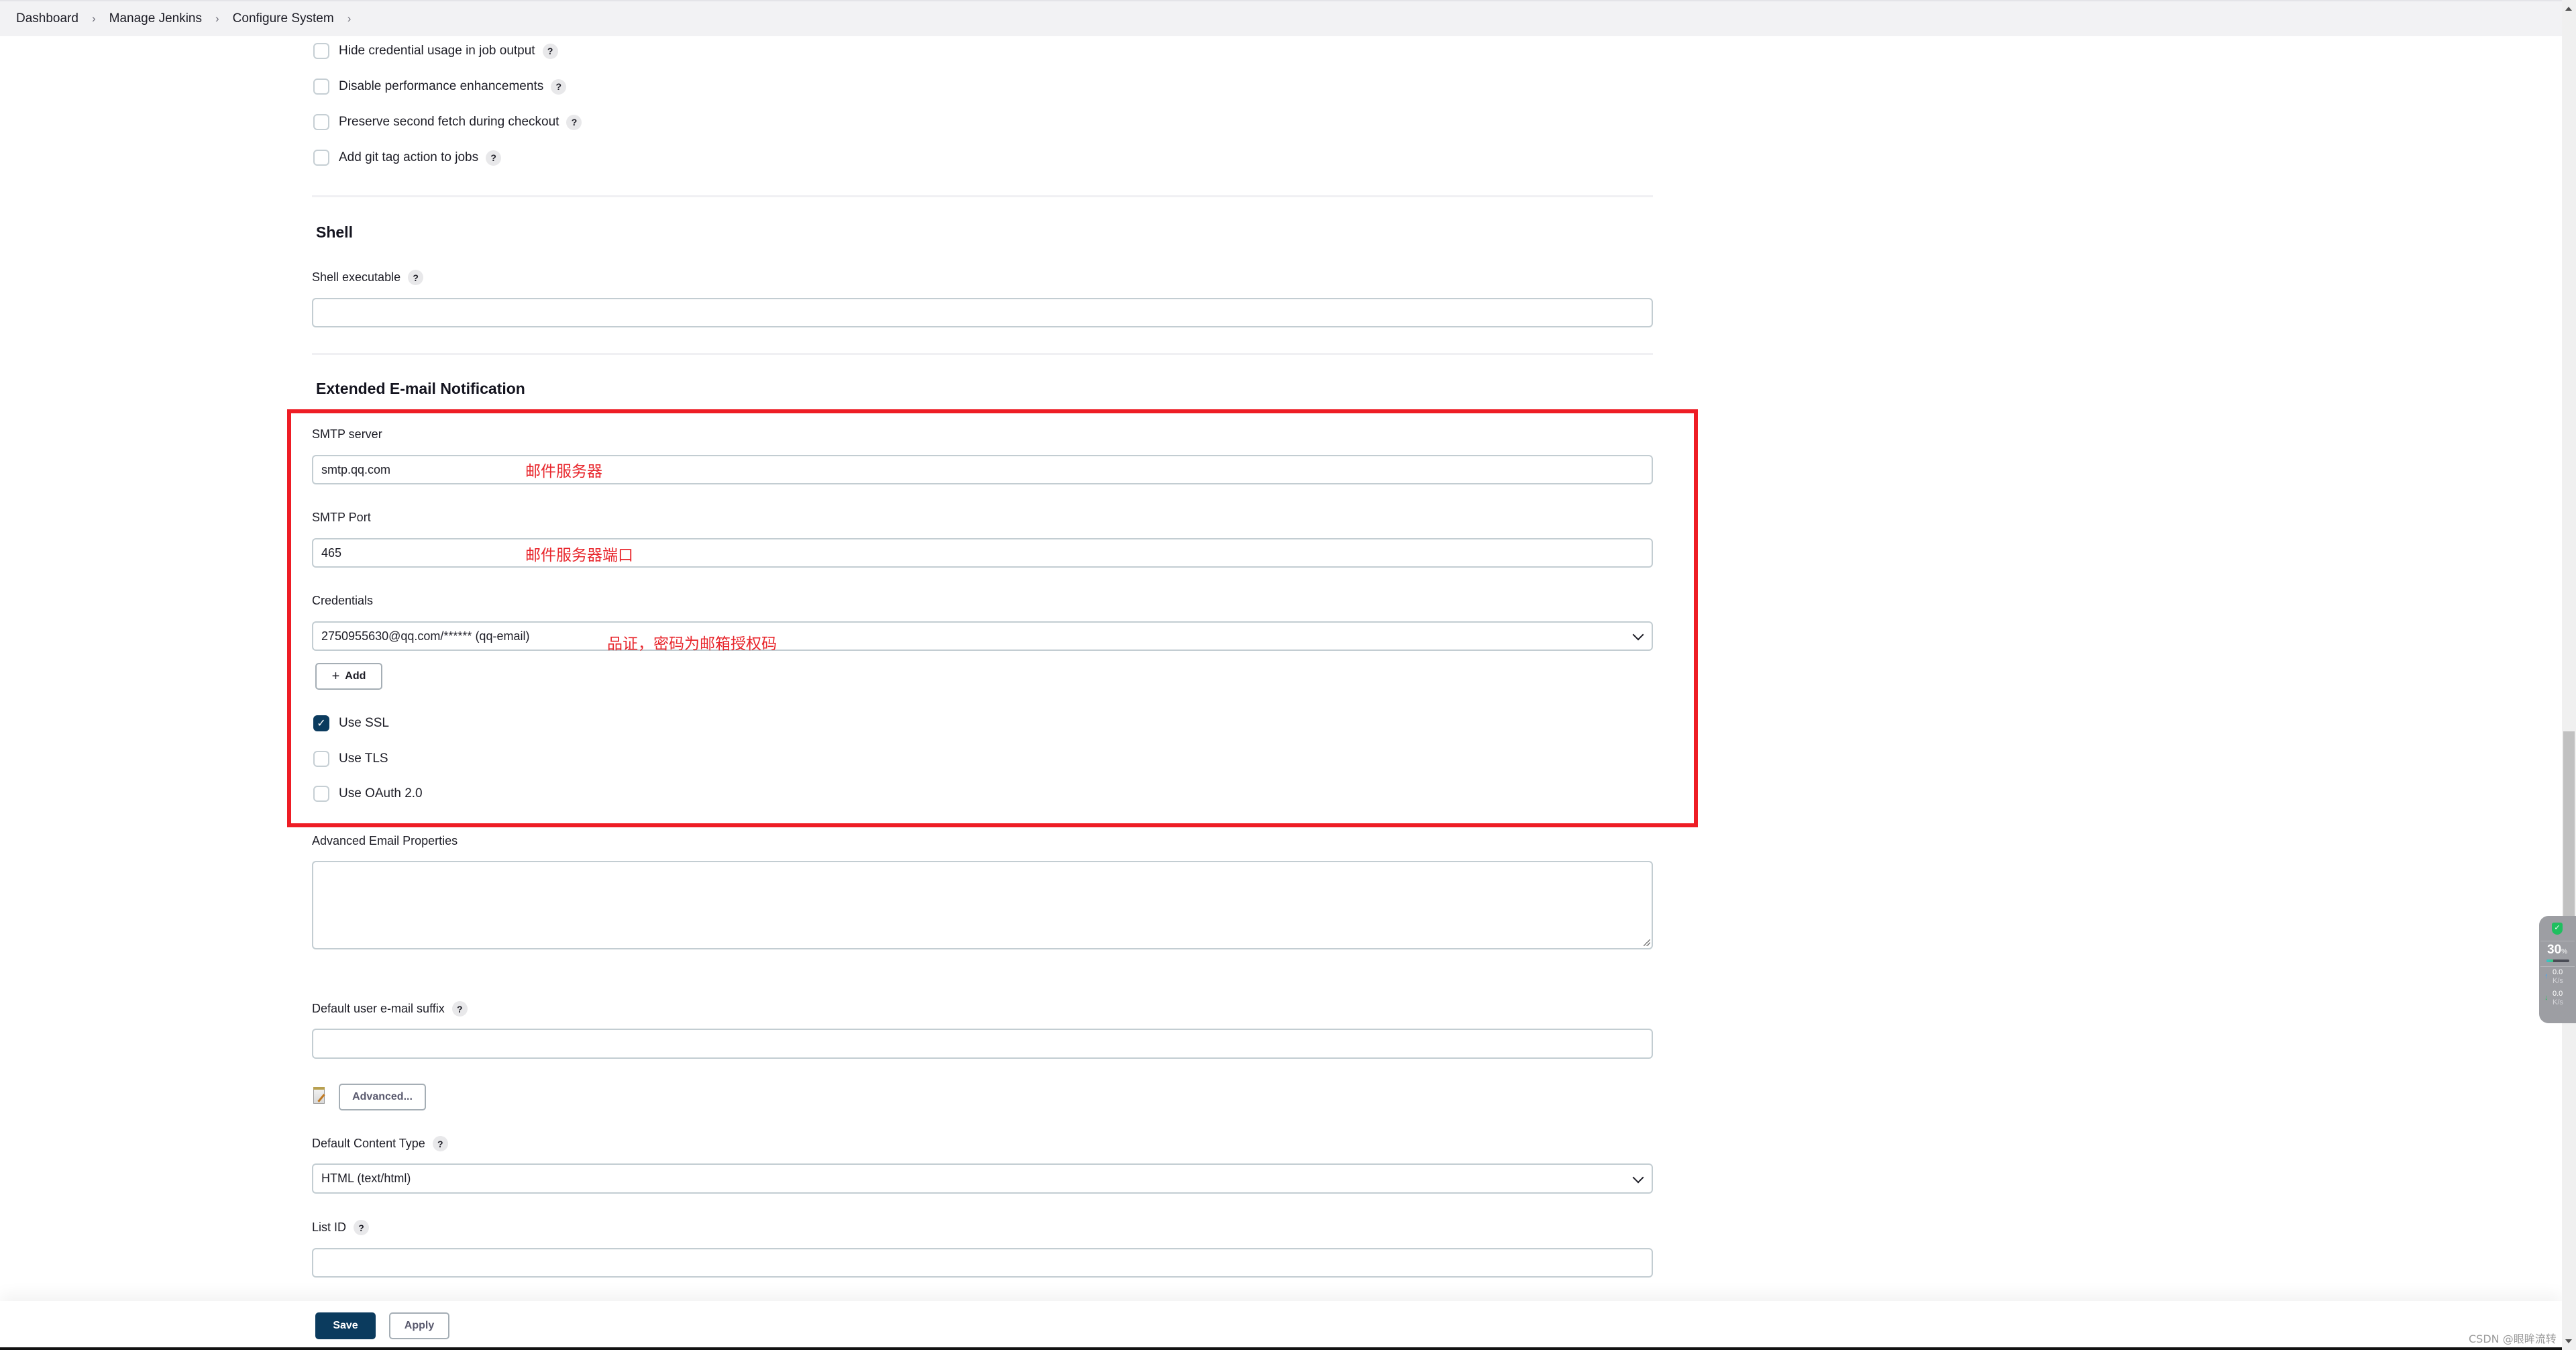 This screenshot has height=1350, width=2576. Describe the element at coordinates (155, 18) in the screenshot. I see `breadcrumb-manage-jenkins: Manage Jenkins` at that location.